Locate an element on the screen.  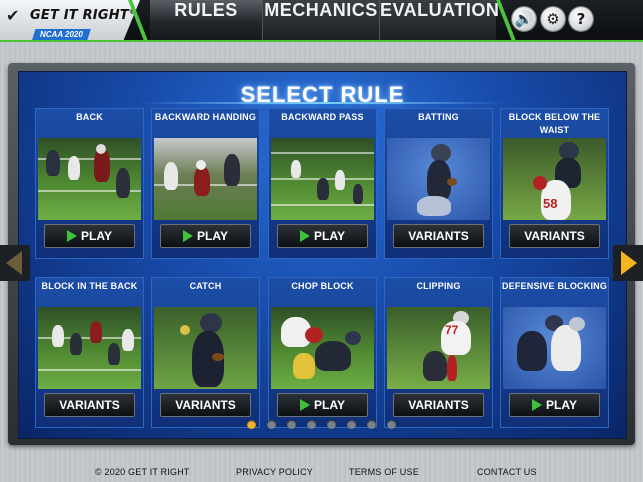
chevron-right-icon is located at coordinates (629, 263).